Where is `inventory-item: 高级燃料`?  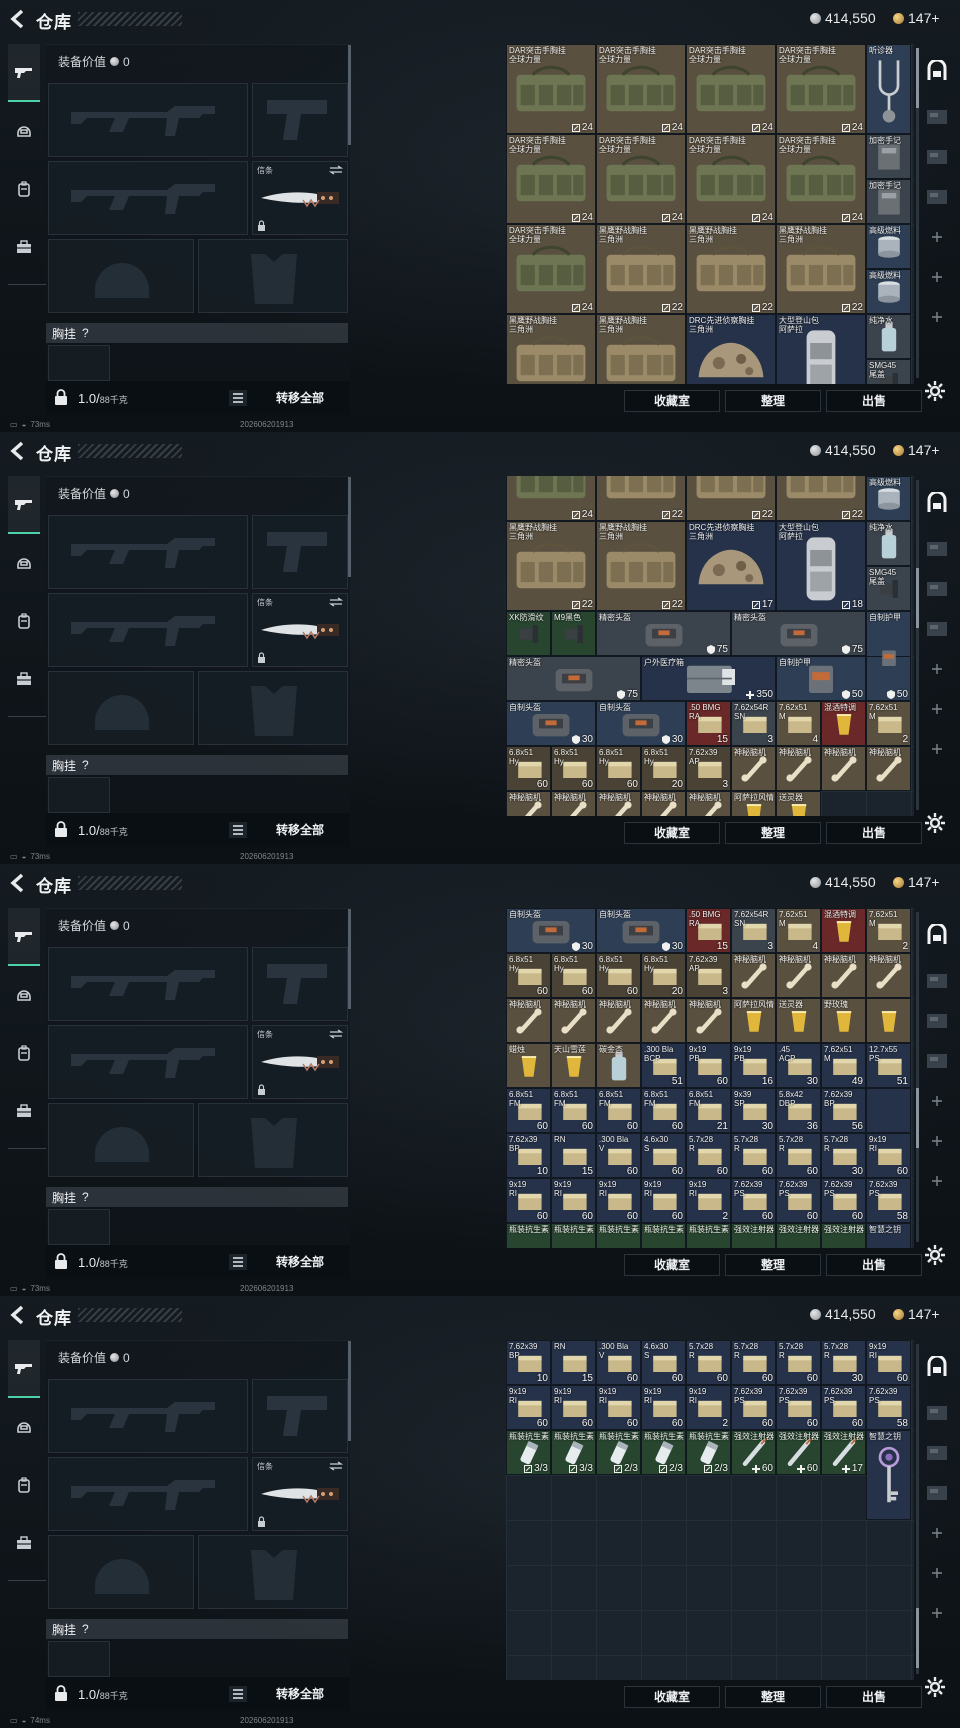
inventory-item: 高级燃料 is located at coordinates (888, 246).